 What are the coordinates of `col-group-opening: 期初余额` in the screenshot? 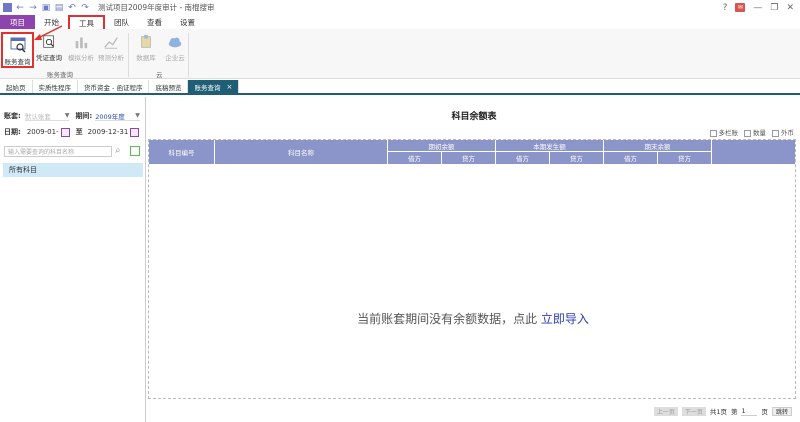 It's located at (442, 146).